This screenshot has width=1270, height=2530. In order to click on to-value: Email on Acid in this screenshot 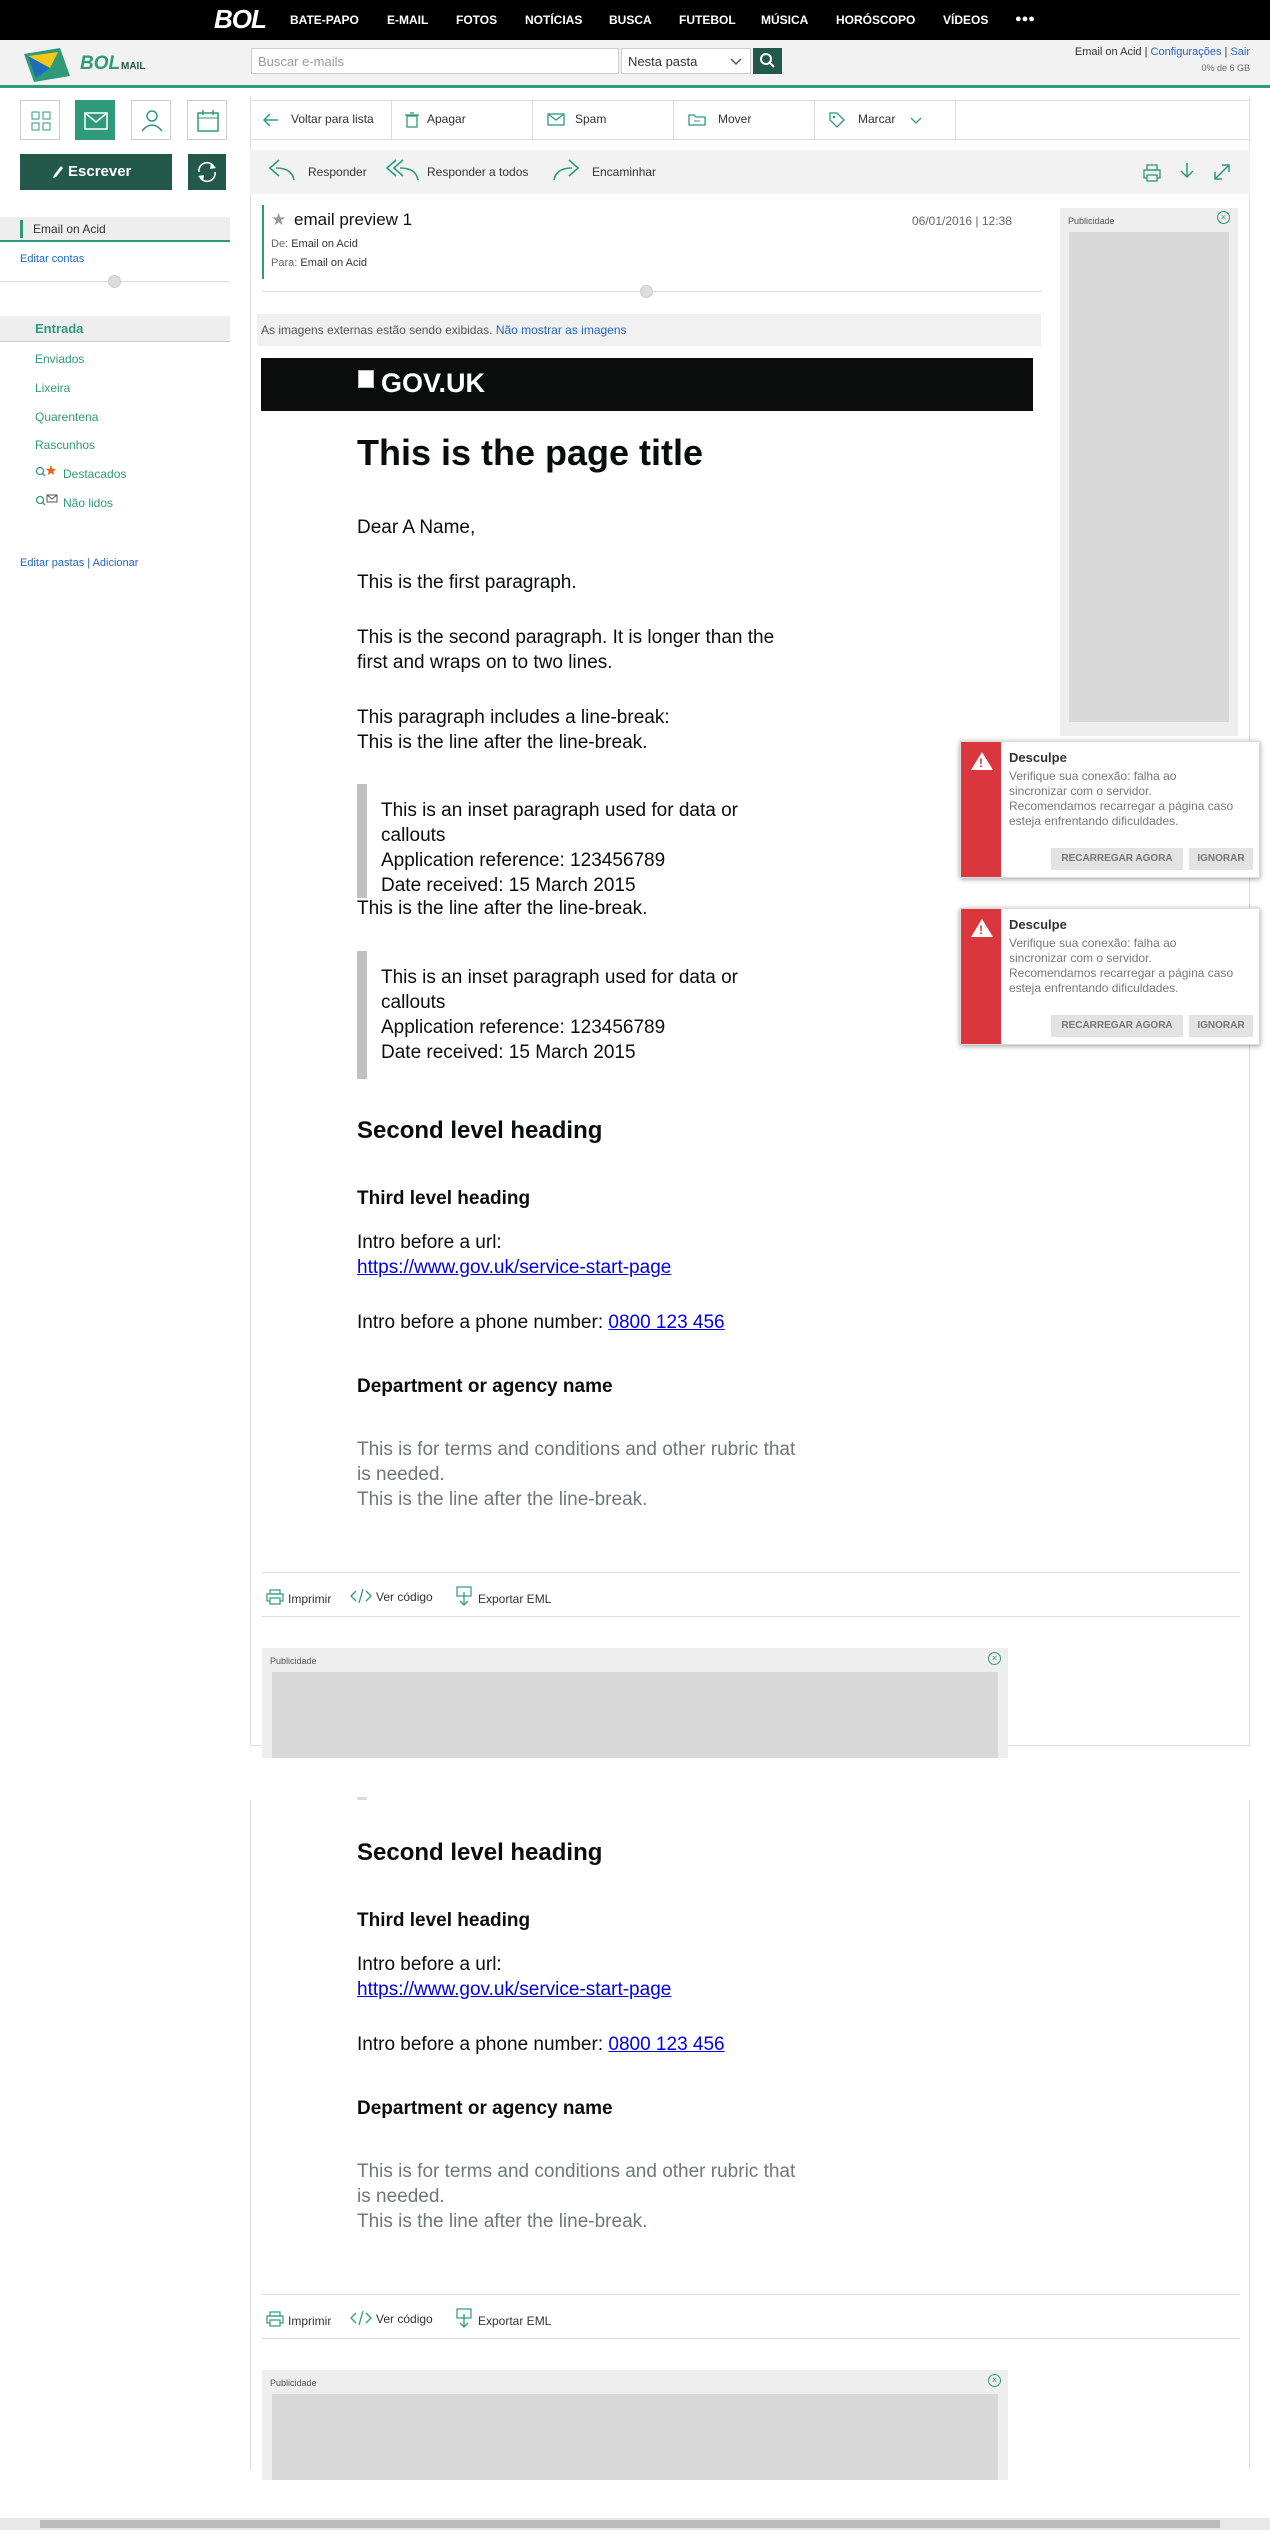, I will do `click(333, 263)`.